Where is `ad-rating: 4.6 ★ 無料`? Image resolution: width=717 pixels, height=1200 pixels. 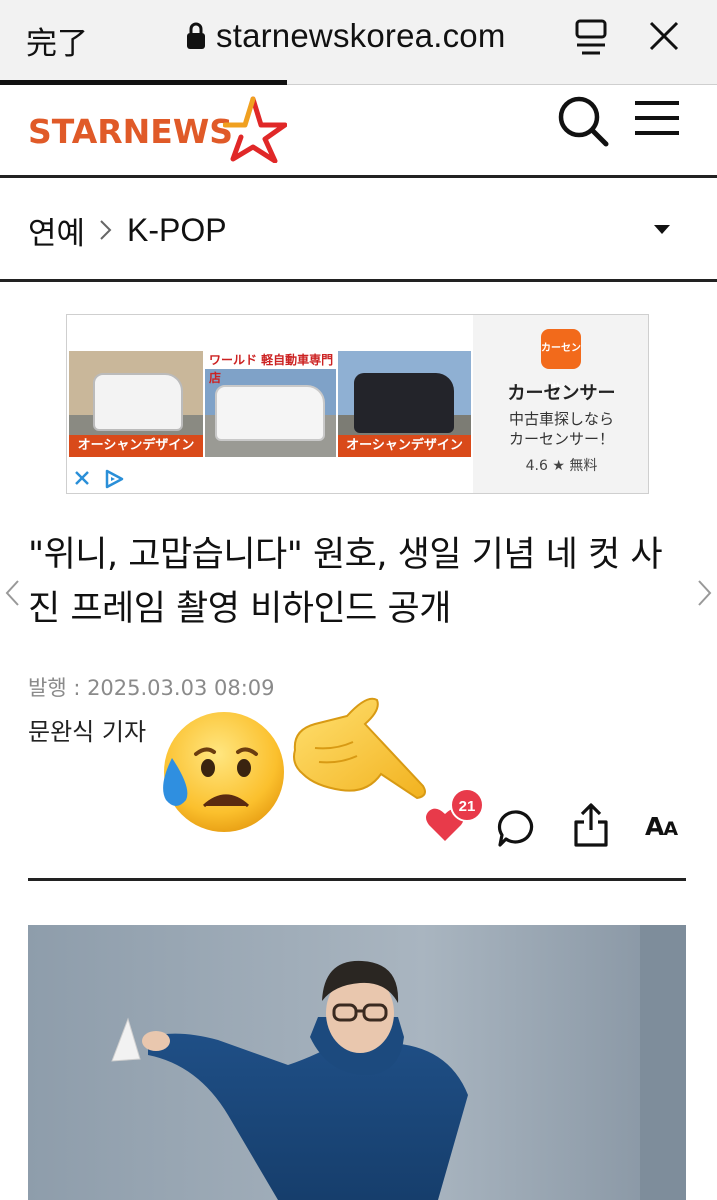 ad-rating: 4.6 ★ 無料 is located at coordinates (561, 466).